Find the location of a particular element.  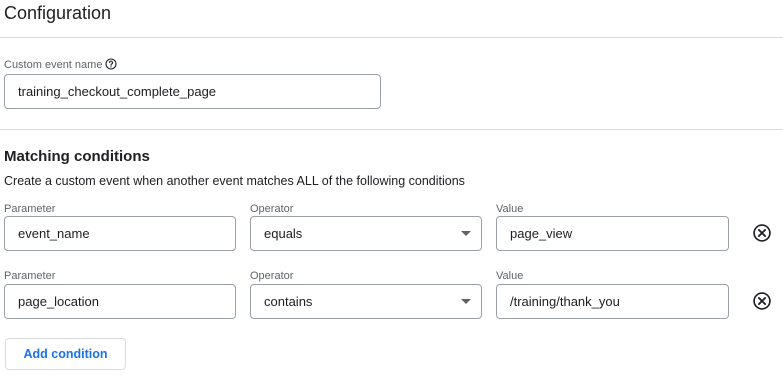

matching-conditions-title: Matching conditions is located at coordinates (77, 156).